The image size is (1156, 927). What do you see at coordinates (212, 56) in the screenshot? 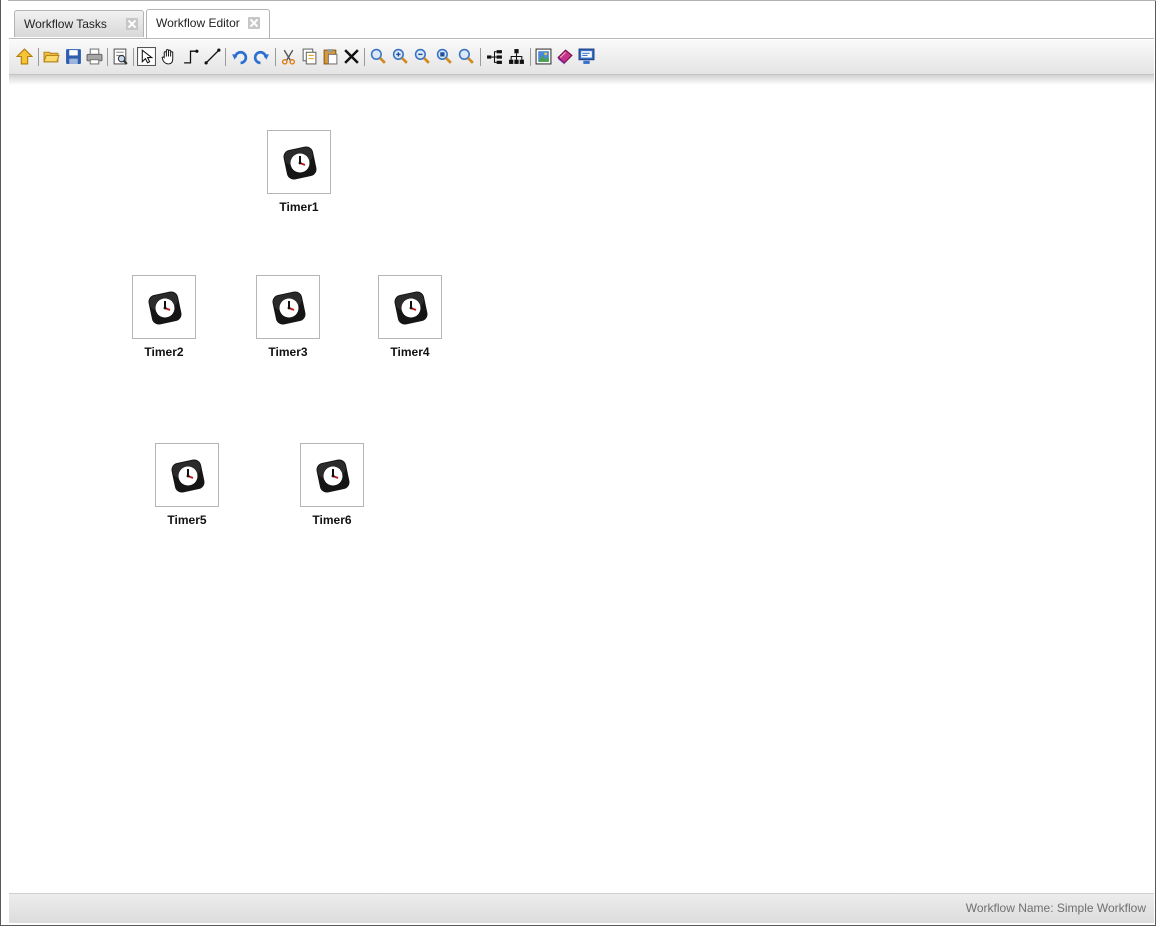
I see `straight-connector-icon` at bounding box center [212, 56].